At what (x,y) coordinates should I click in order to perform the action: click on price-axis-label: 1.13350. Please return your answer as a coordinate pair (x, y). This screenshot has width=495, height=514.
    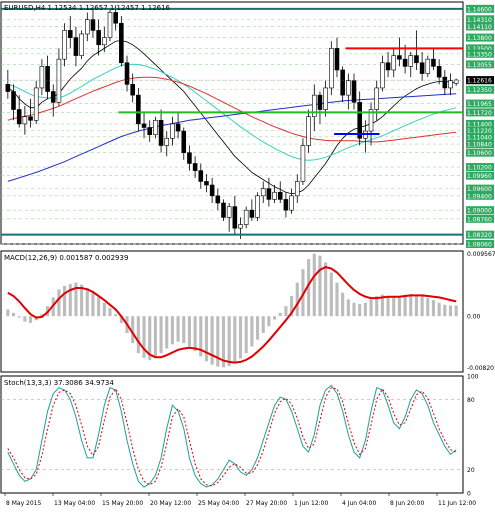
    Looking at the image, I should click on (479, 54).